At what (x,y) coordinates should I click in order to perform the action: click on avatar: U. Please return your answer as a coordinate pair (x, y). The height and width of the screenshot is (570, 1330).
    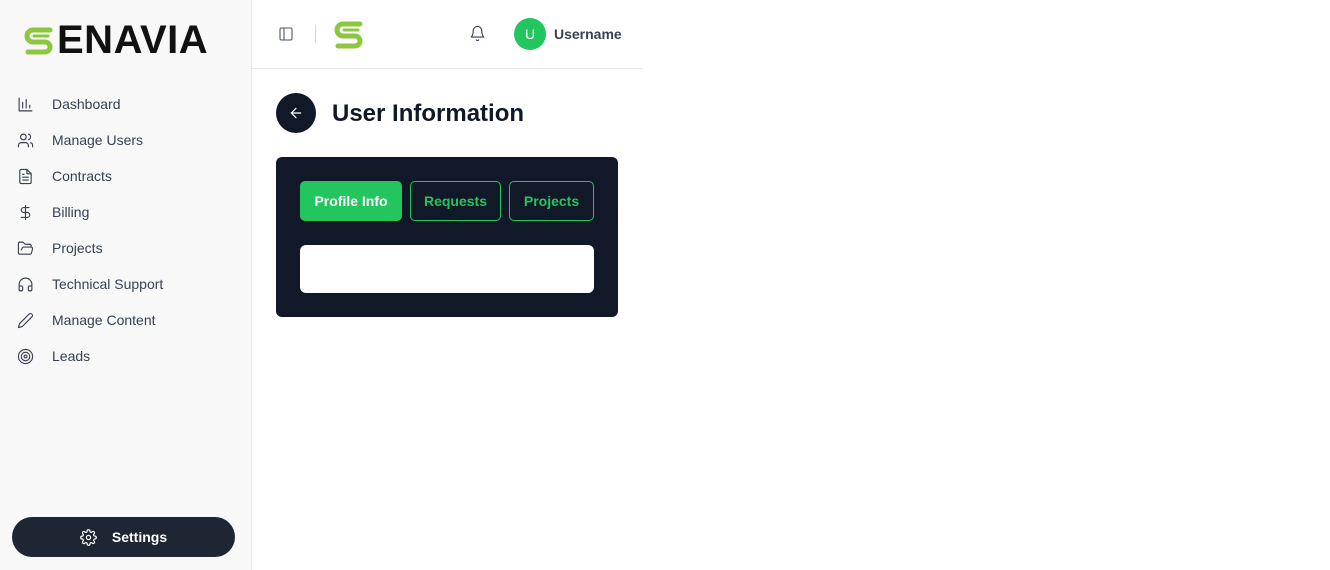
    Looking at the image, I should click on (530, 34).